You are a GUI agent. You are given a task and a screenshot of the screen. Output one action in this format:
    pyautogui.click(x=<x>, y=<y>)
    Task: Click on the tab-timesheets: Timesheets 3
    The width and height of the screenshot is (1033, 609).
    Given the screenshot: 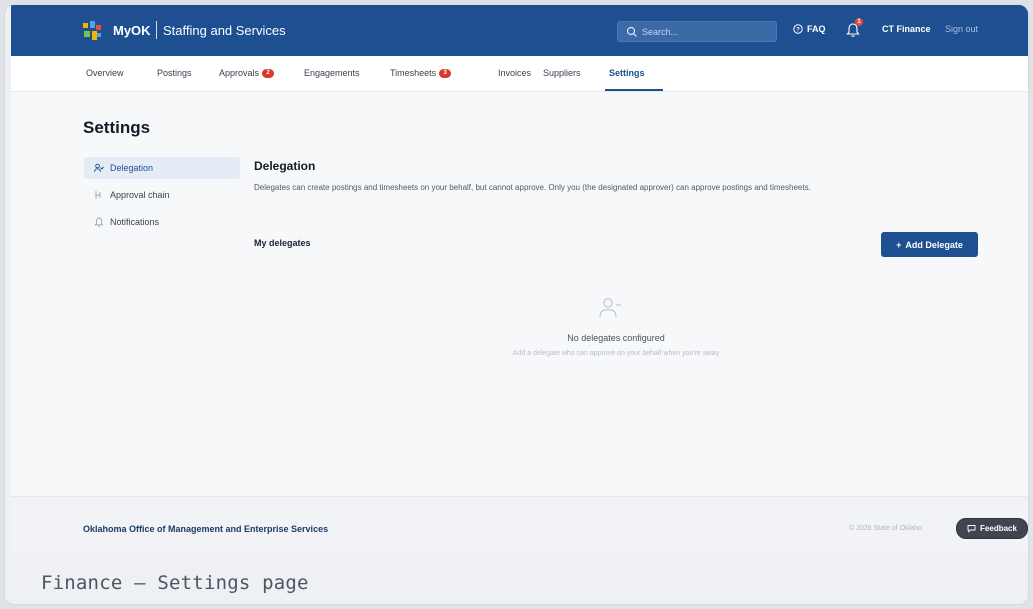 What is the action you would take?
    pyautogui.click(x=421, y=73)
    